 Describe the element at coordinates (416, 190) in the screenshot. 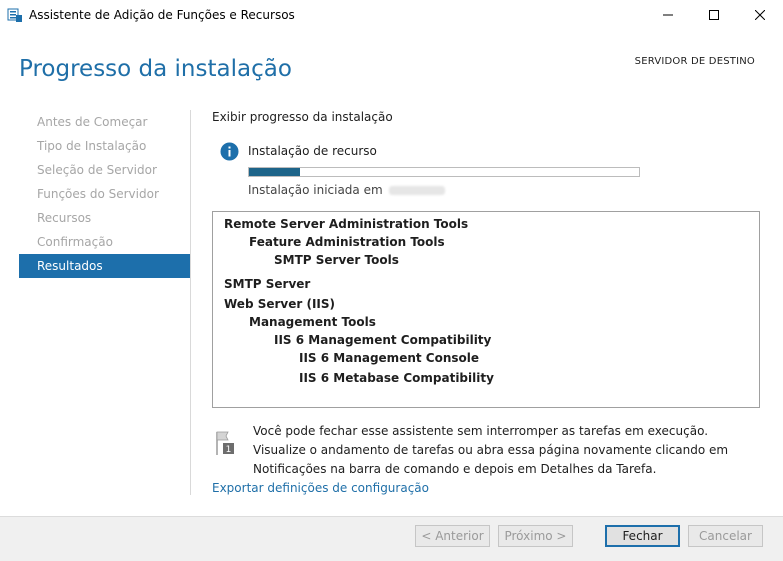

I see `redacted-timestamp` at that location.